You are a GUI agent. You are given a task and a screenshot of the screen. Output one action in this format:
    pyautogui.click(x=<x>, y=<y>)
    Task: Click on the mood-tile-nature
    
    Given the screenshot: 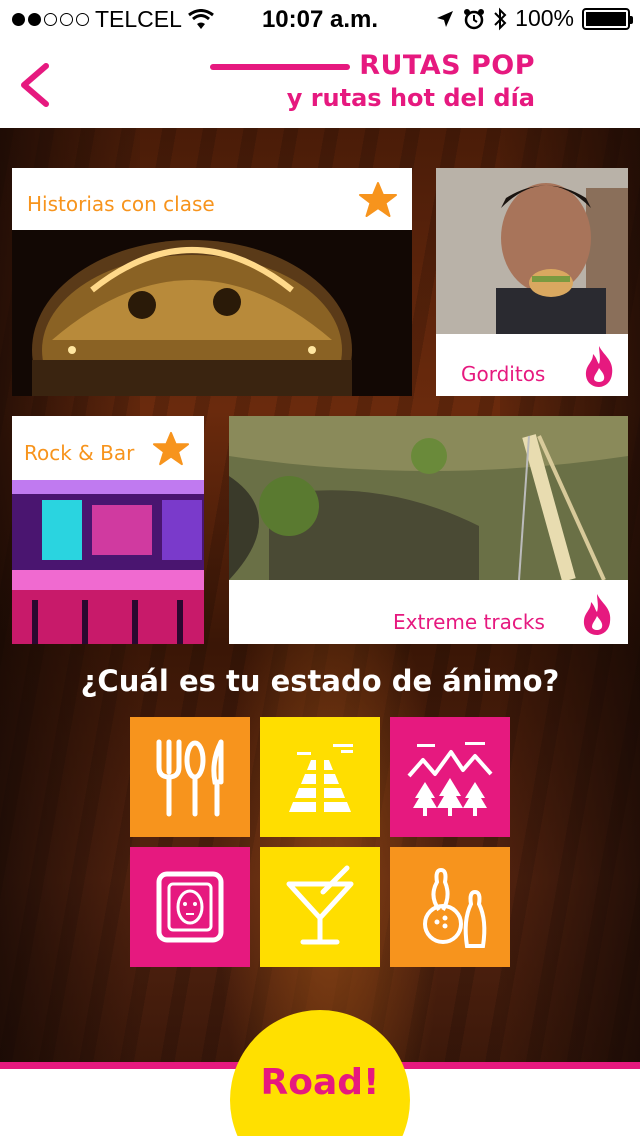 What is the action you would take?
    pyautogui.click(x=450, y=777)
    